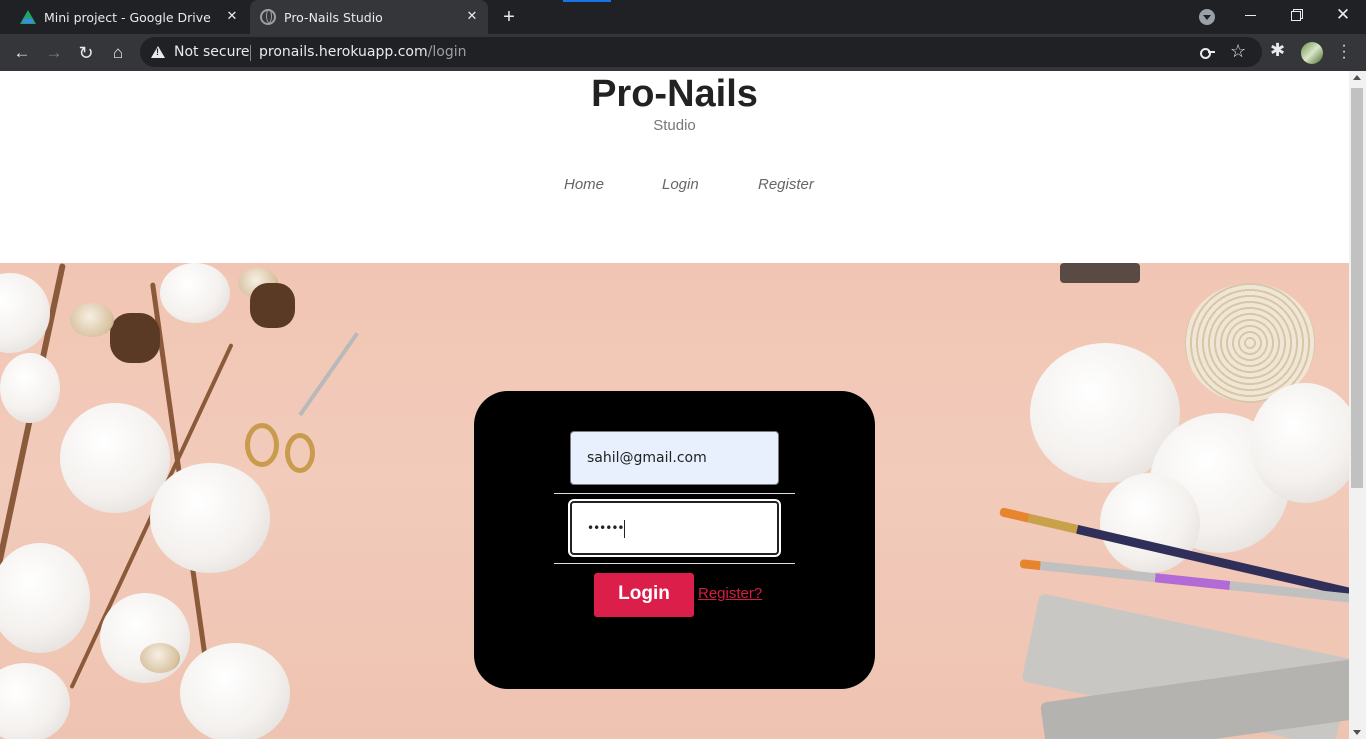  What do you see at coordinates (509, 17) in the screenshot?
I see `new-tab-button: +` at bounding box center [509, 17].